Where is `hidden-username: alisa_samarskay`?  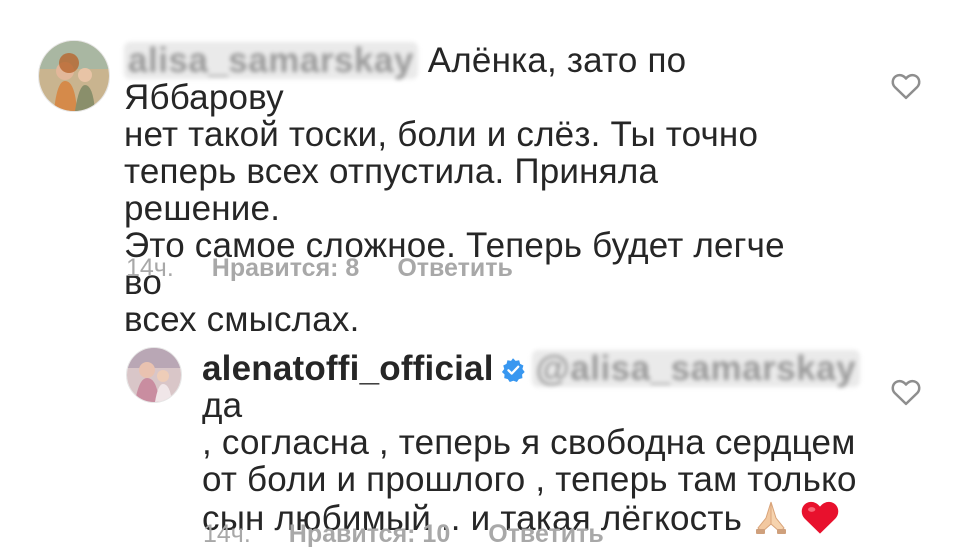 hidden-username: alisa_samarskay is located at coordinates (271, 60).